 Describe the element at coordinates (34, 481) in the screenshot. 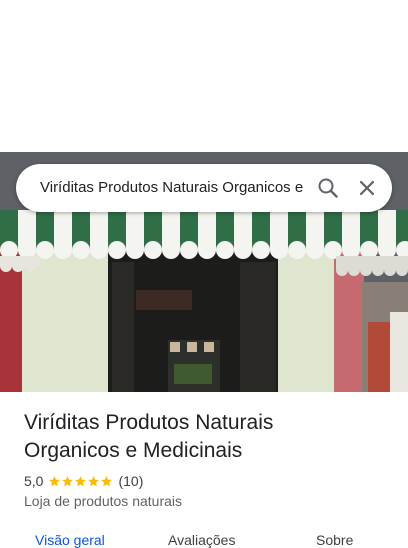

I see `rating-value: 5,0` at that location.